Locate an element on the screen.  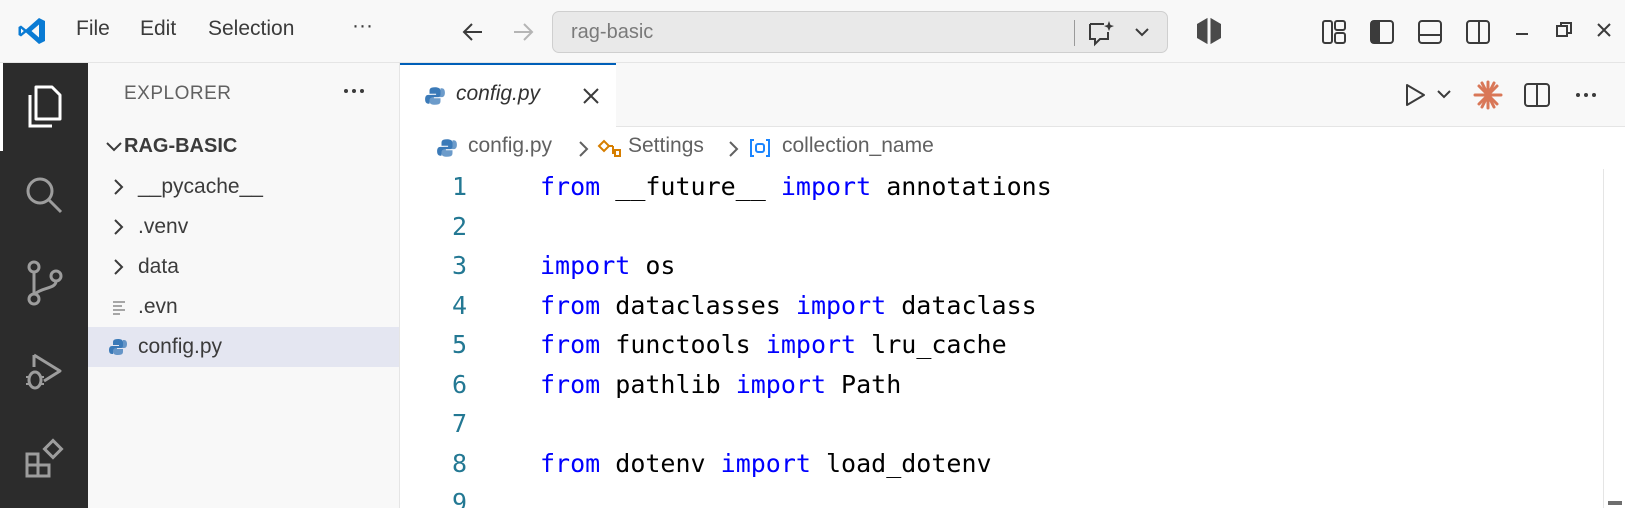
line-number: 8 is located at coordinates (459, 463).